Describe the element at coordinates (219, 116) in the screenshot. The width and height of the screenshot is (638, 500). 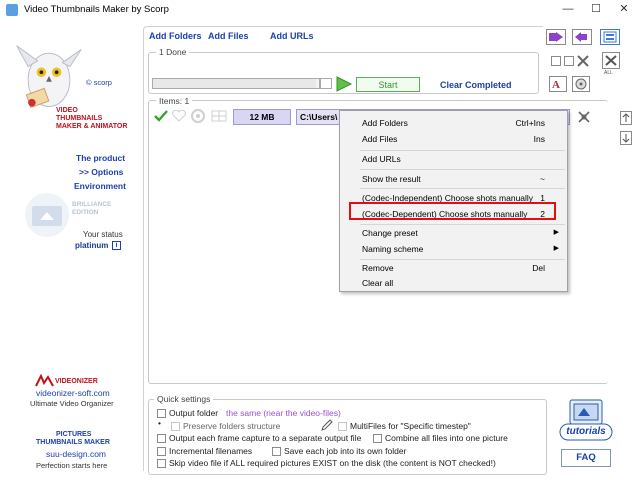
I see `thumbnails-icon` at that location.